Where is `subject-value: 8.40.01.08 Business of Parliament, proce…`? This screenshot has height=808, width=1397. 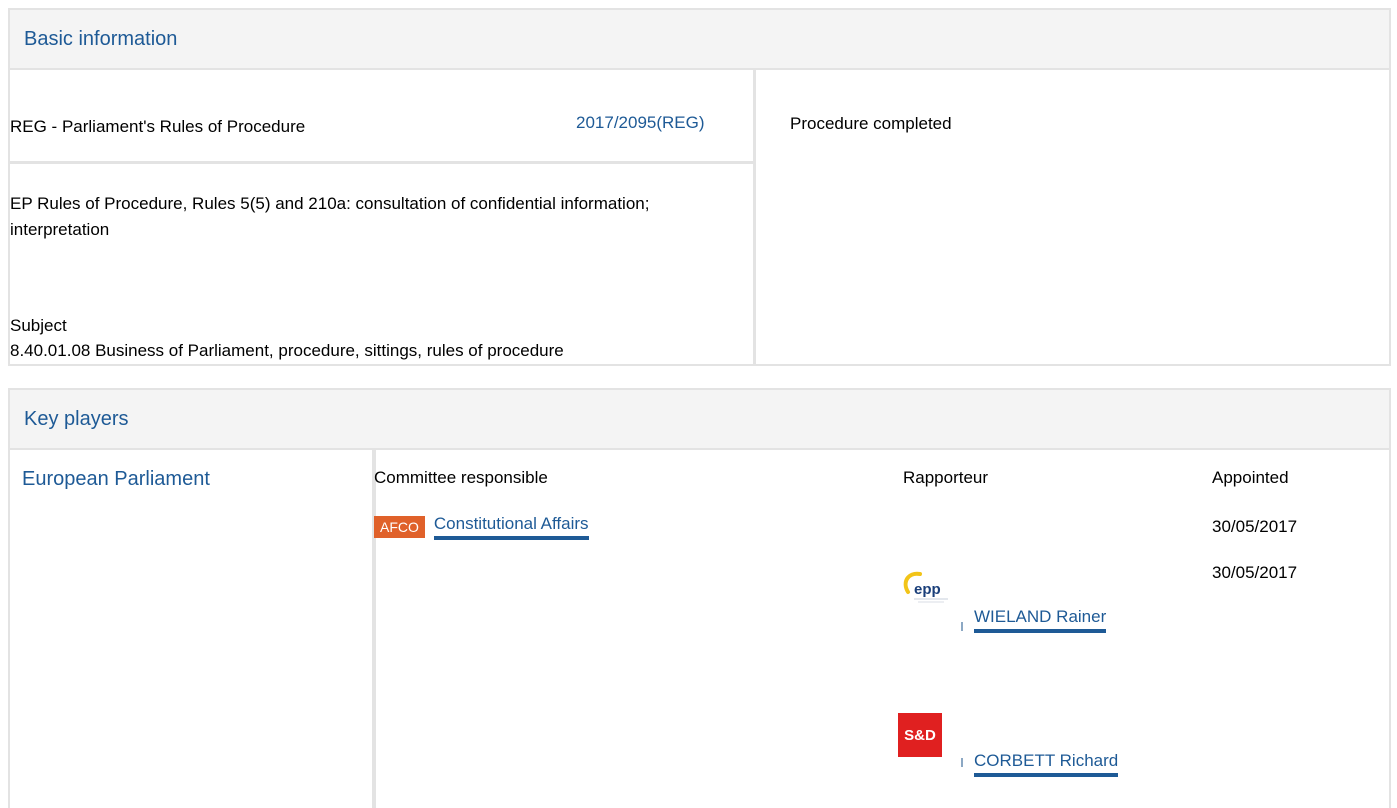
subject-value: 8.40.01.08 Business of Parliament, proce… is located at coordinates (287, 350).